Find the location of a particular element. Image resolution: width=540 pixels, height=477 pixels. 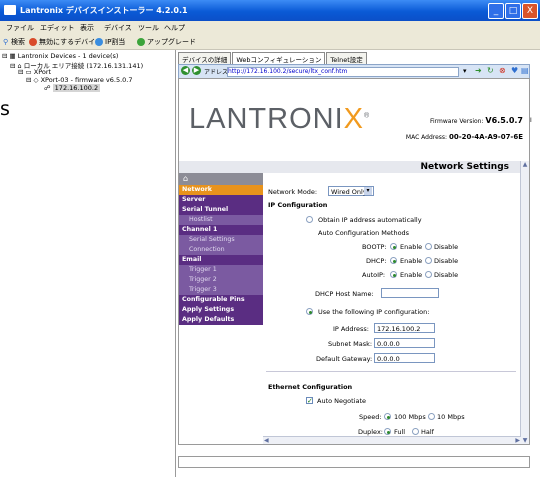

nav-item-email: Email is located at coordinates (221, 260).